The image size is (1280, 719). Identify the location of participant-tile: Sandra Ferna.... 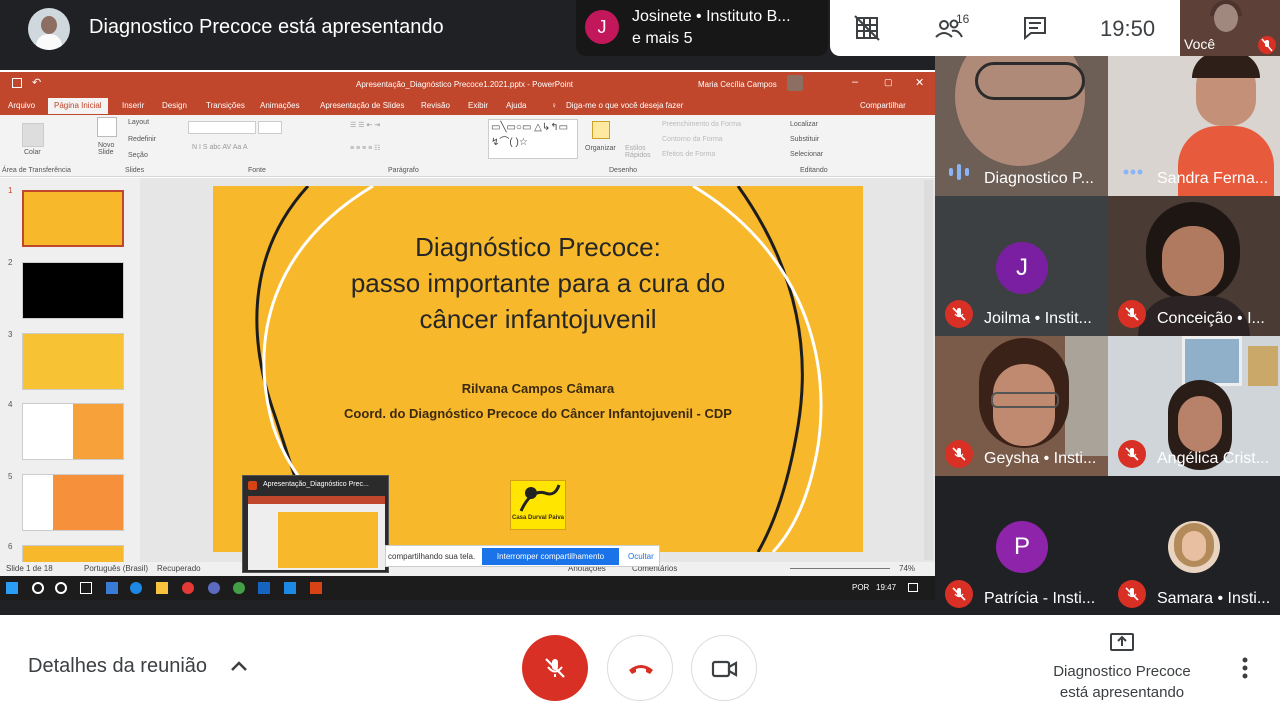
(1194, 126).